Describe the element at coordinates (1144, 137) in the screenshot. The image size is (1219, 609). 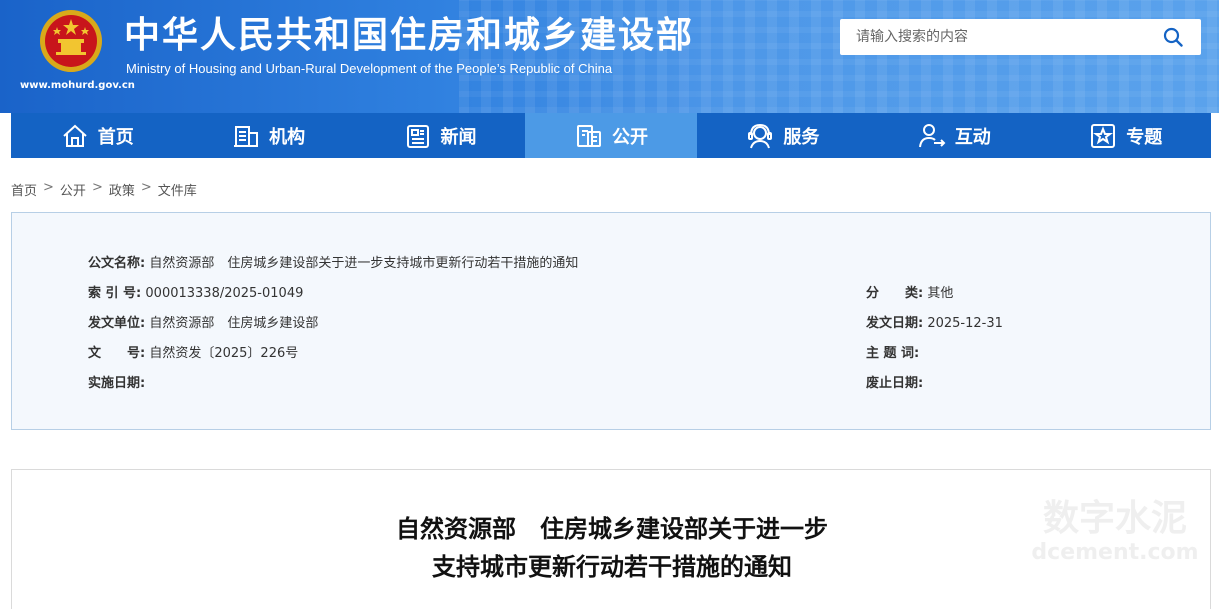
I see `nav-label: 专题` at that location.